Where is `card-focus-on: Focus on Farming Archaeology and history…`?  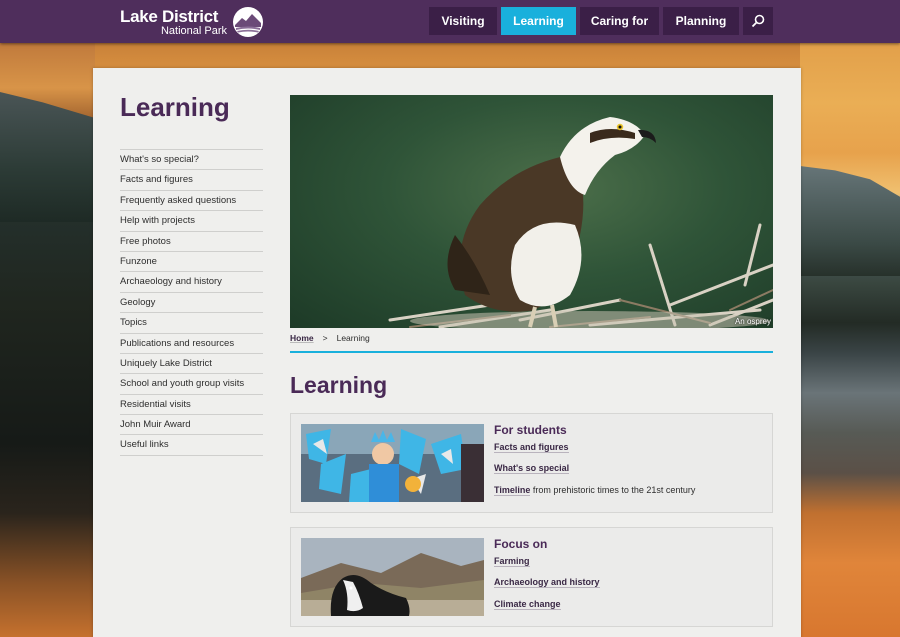 card-focus-on: Focus on Farming Archaeology and history… is located at coordinates (531, 577).